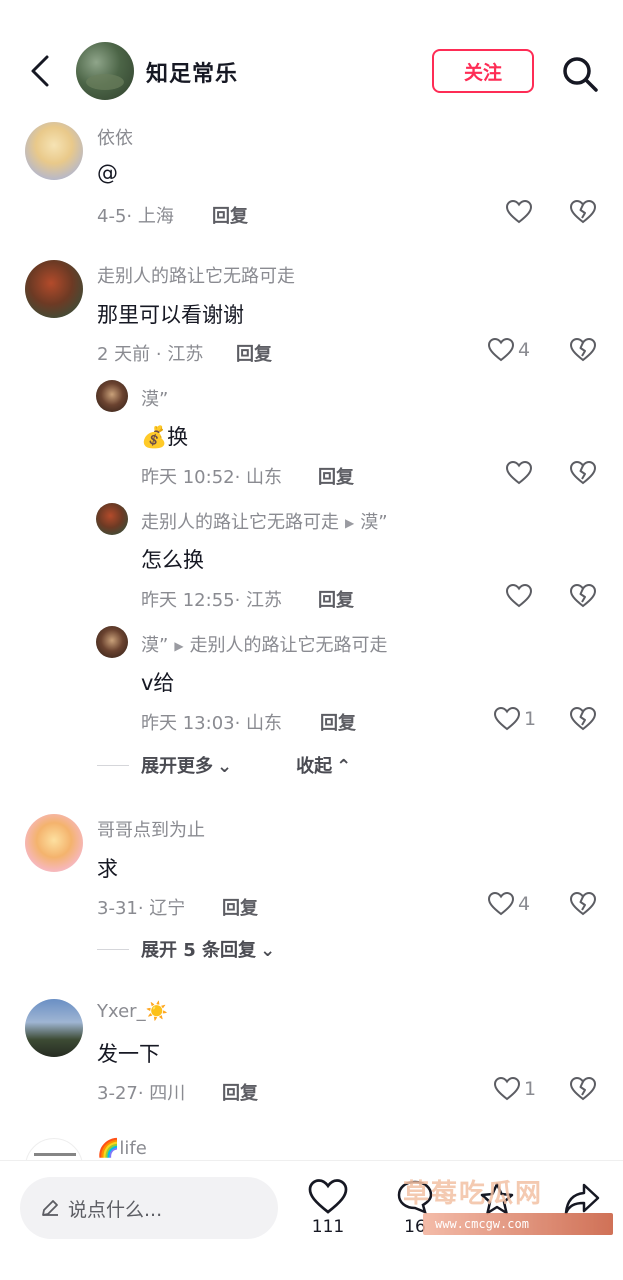  What do you see at coordinates (196, 275) in the screenshot?
I see `comment-username: 走别人的路让它无路可走` at bounding box center [196, 275].